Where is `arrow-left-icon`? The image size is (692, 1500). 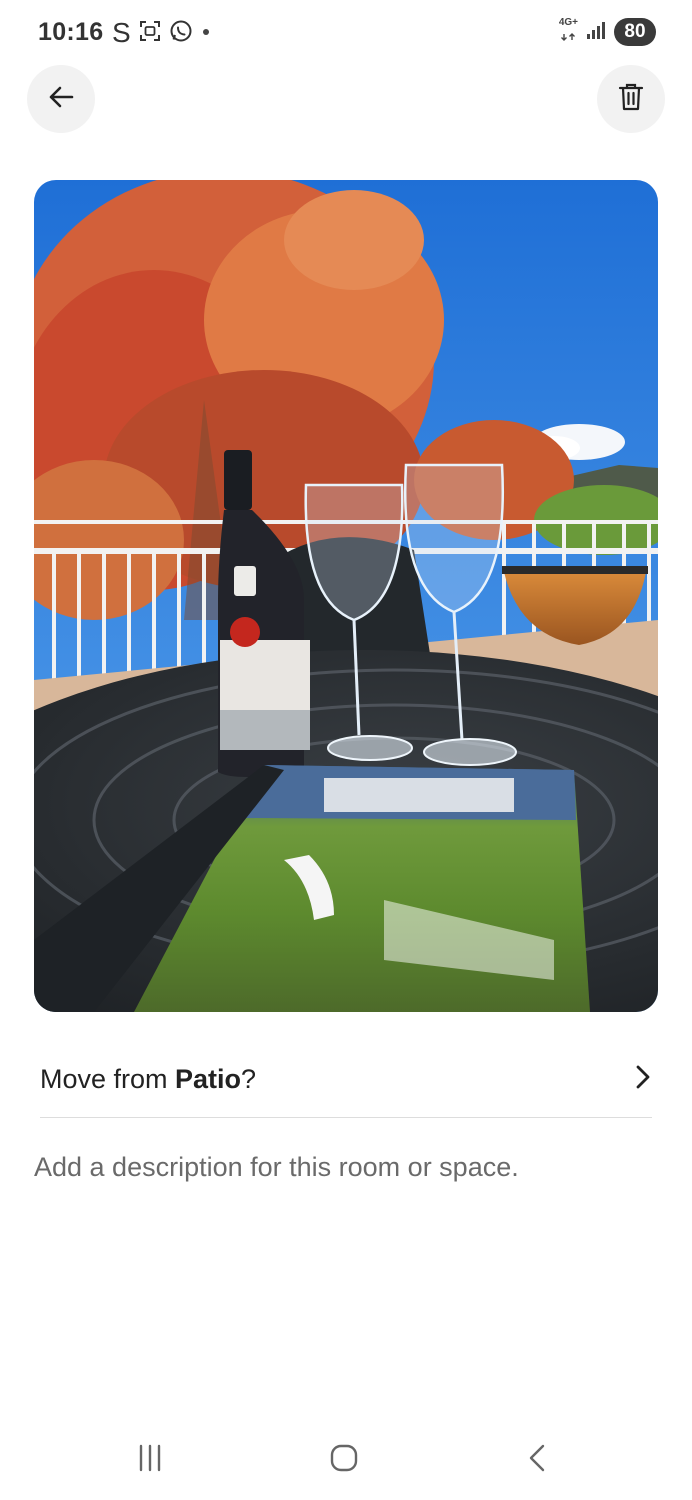 arrow-left-icon is located at coordinates (61, 99).